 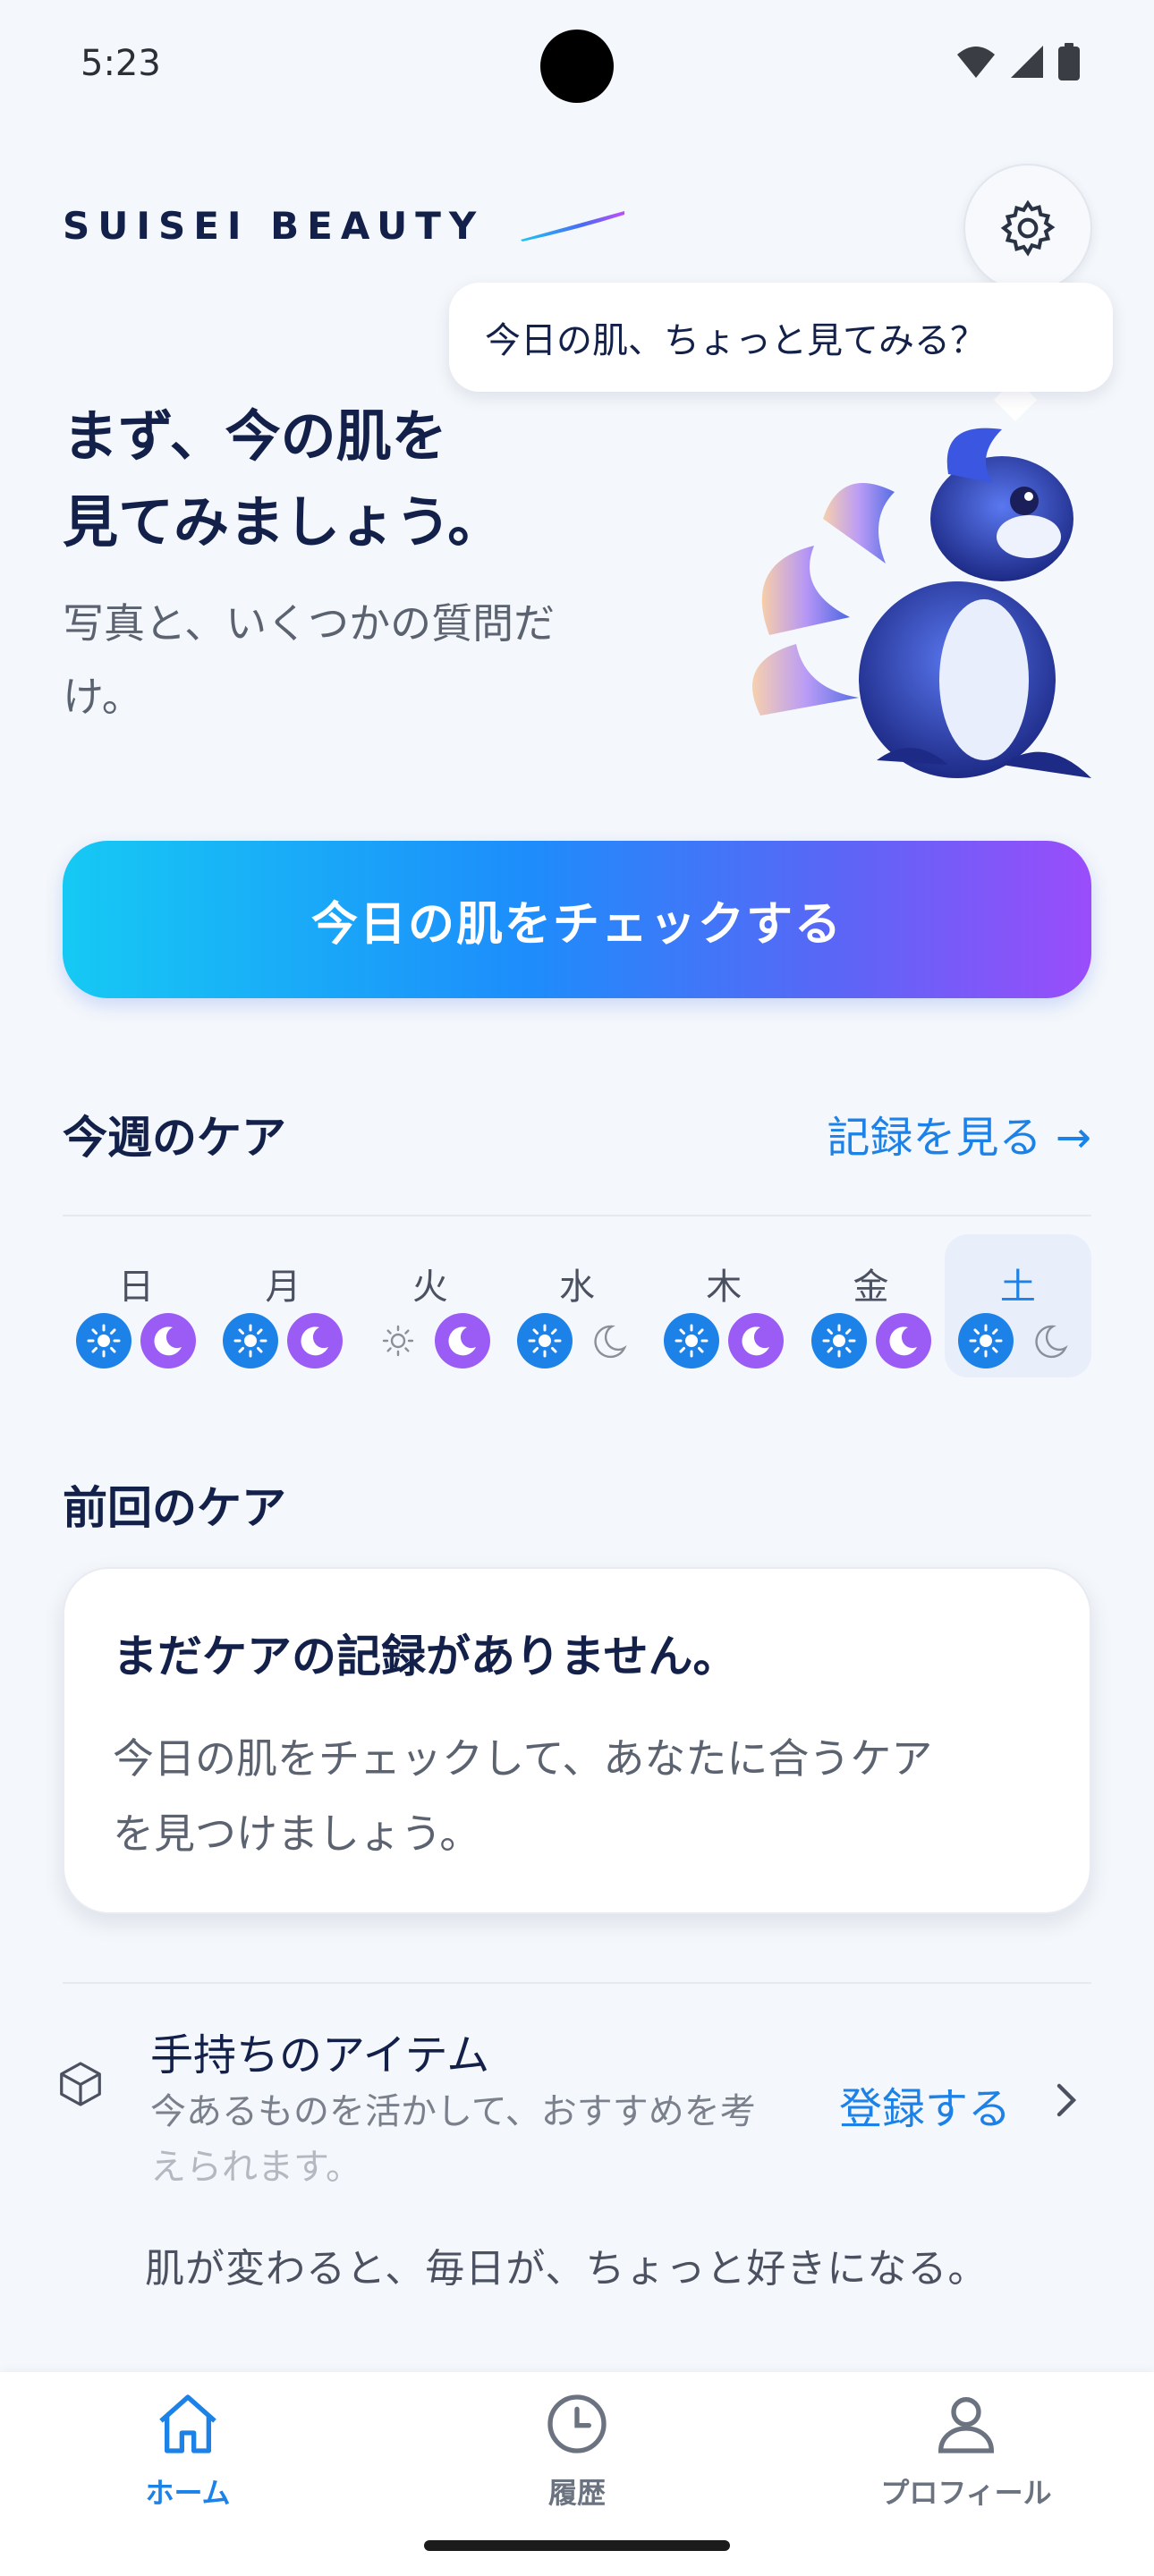 What do you see at coordinates (1066, 2100) in the screenshot?
I see `chevron-right-icon` at bounding box center [1066, 2100].